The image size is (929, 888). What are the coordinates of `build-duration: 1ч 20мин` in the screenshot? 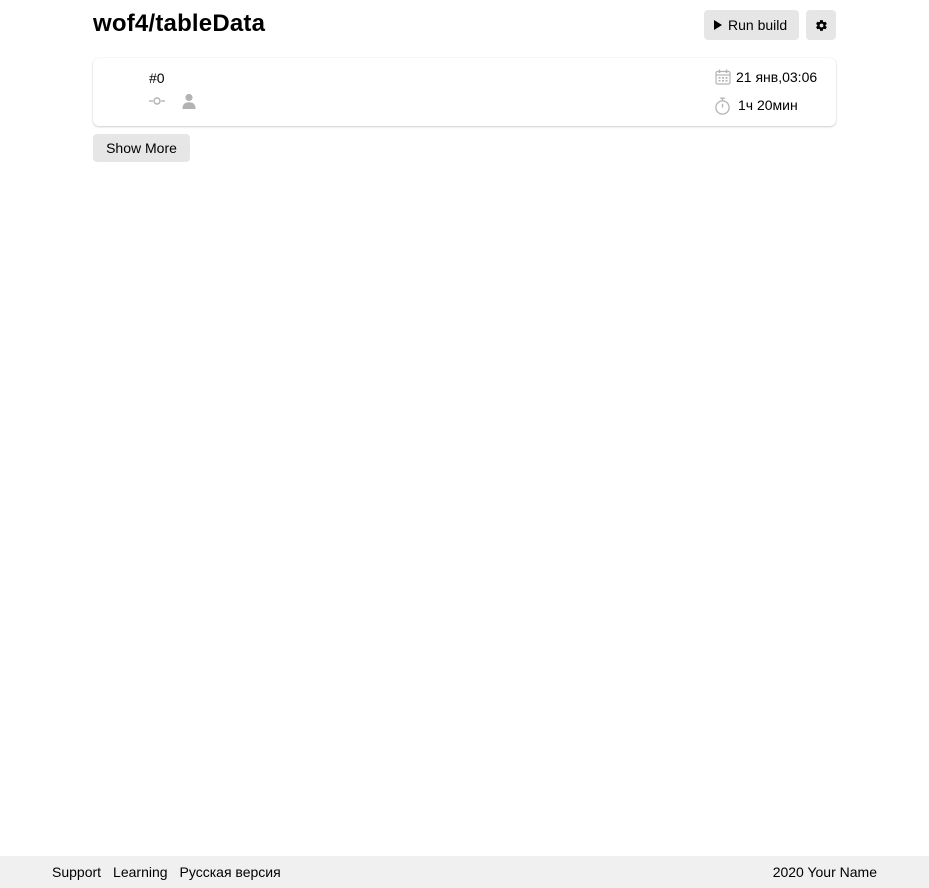 It's located at (768, 105).